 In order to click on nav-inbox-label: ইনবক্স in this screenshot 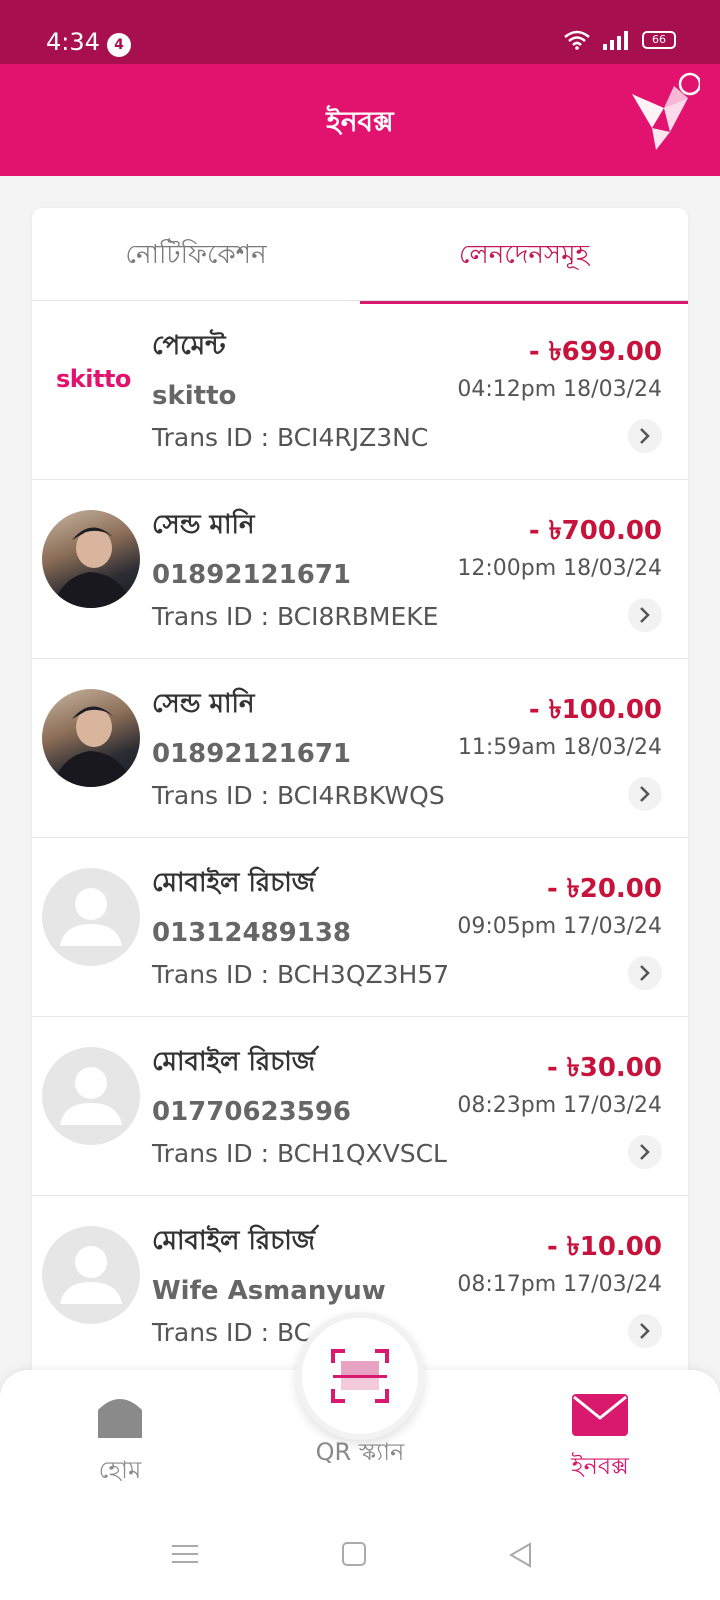, I will do `click(600, 1466)`.